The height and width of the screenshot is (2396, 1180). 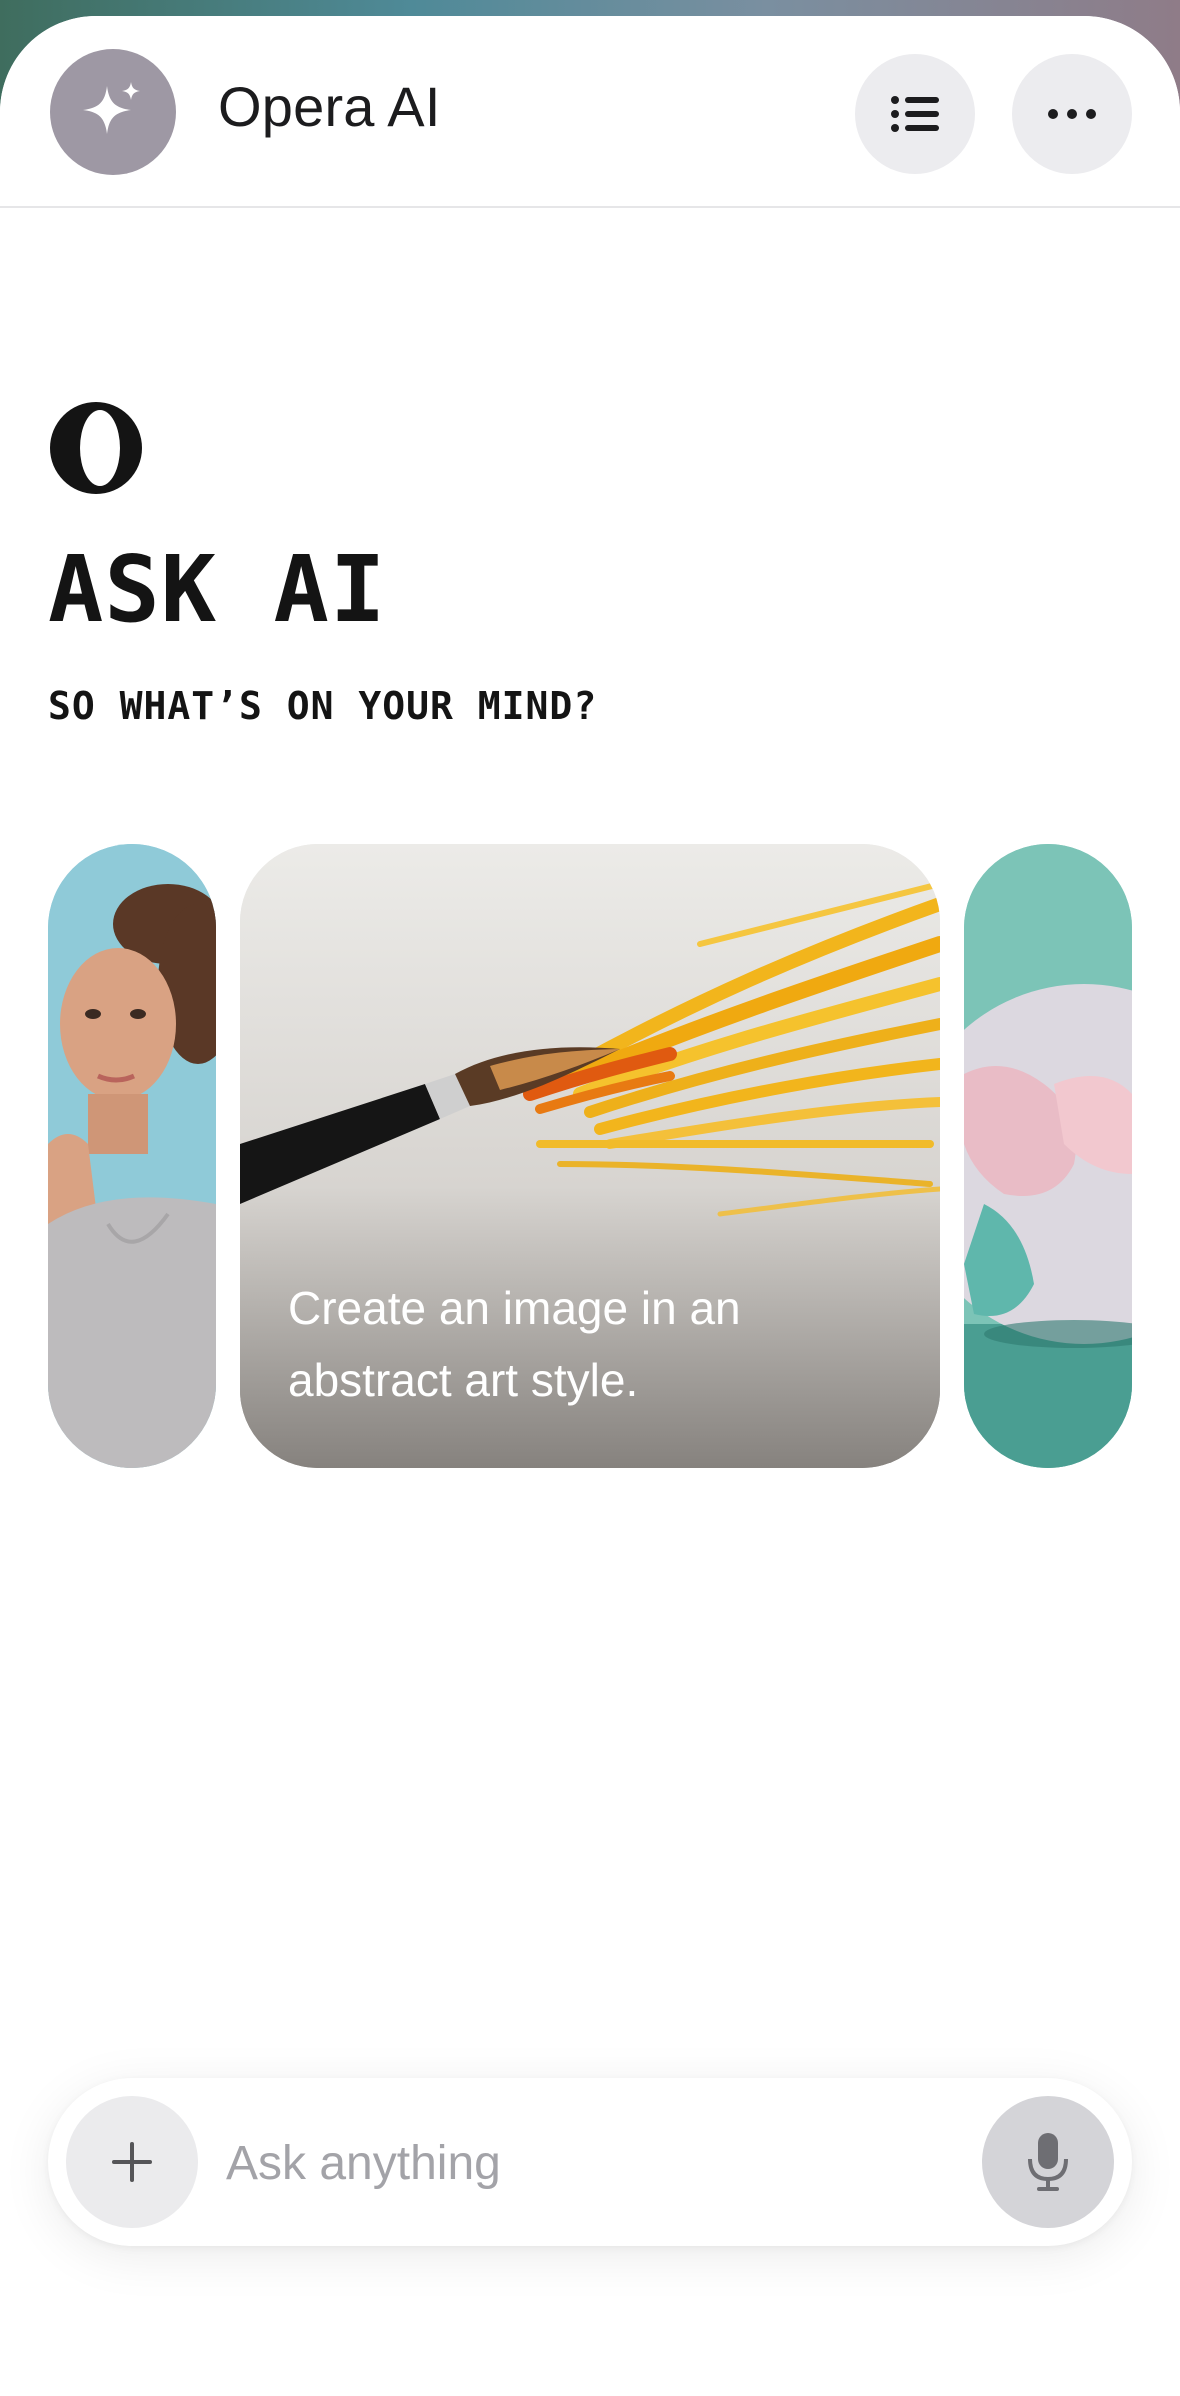 What do you see at coordinates (590, 112) in the screenshot?
I see `header: Opera AI` at bounding box center [590, 112].